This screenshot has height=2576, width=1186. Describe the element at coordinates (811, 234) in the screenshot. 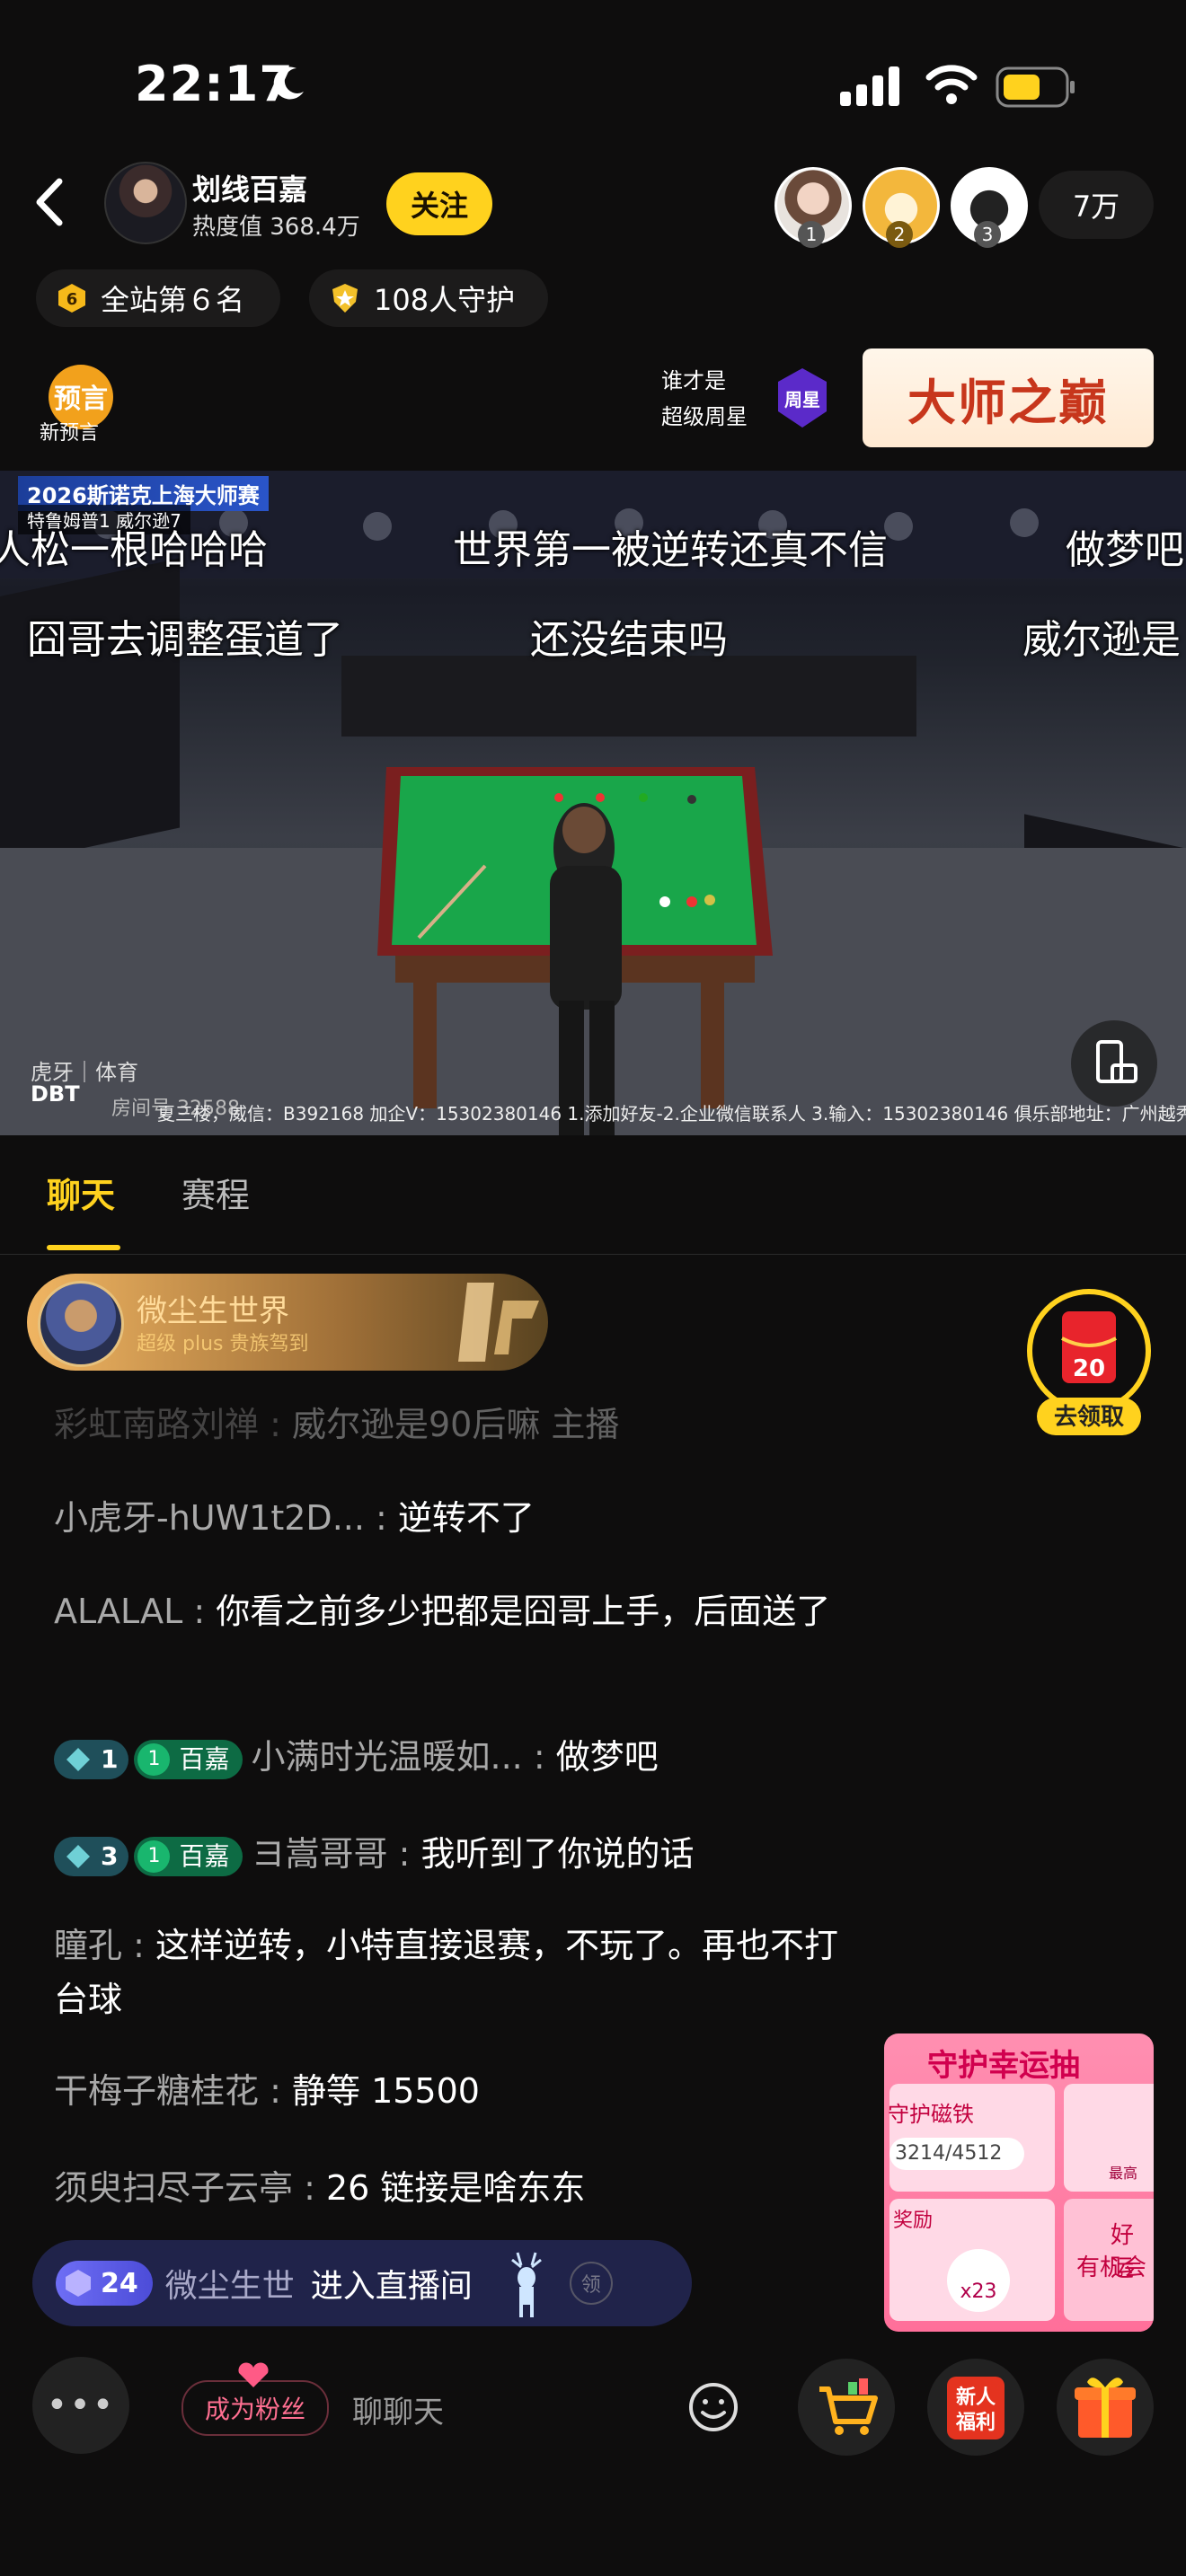

I see `viewer-rank-1: 1` at that location.